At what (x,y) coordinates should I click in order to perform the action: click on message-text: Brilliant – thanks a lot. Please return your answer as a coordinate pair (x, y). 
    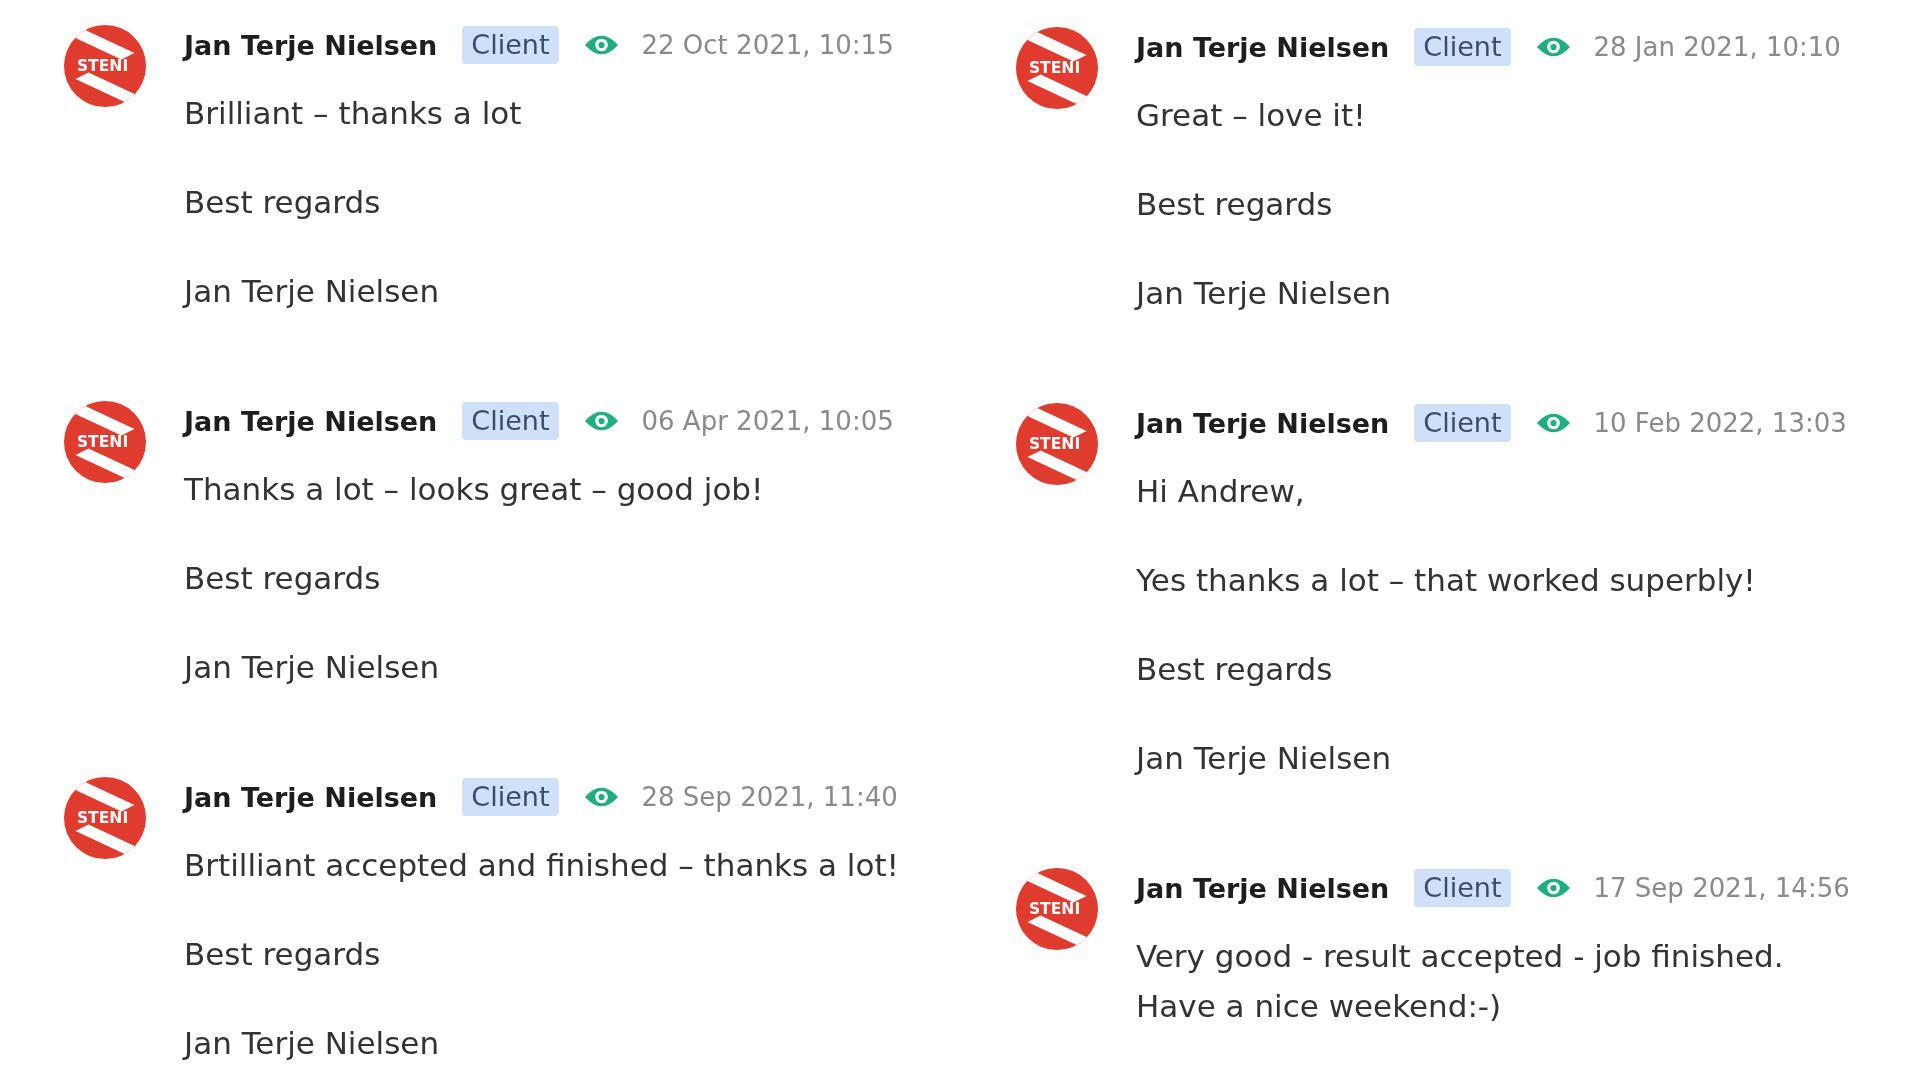
    Looking at the image, I should click on (353, 113).